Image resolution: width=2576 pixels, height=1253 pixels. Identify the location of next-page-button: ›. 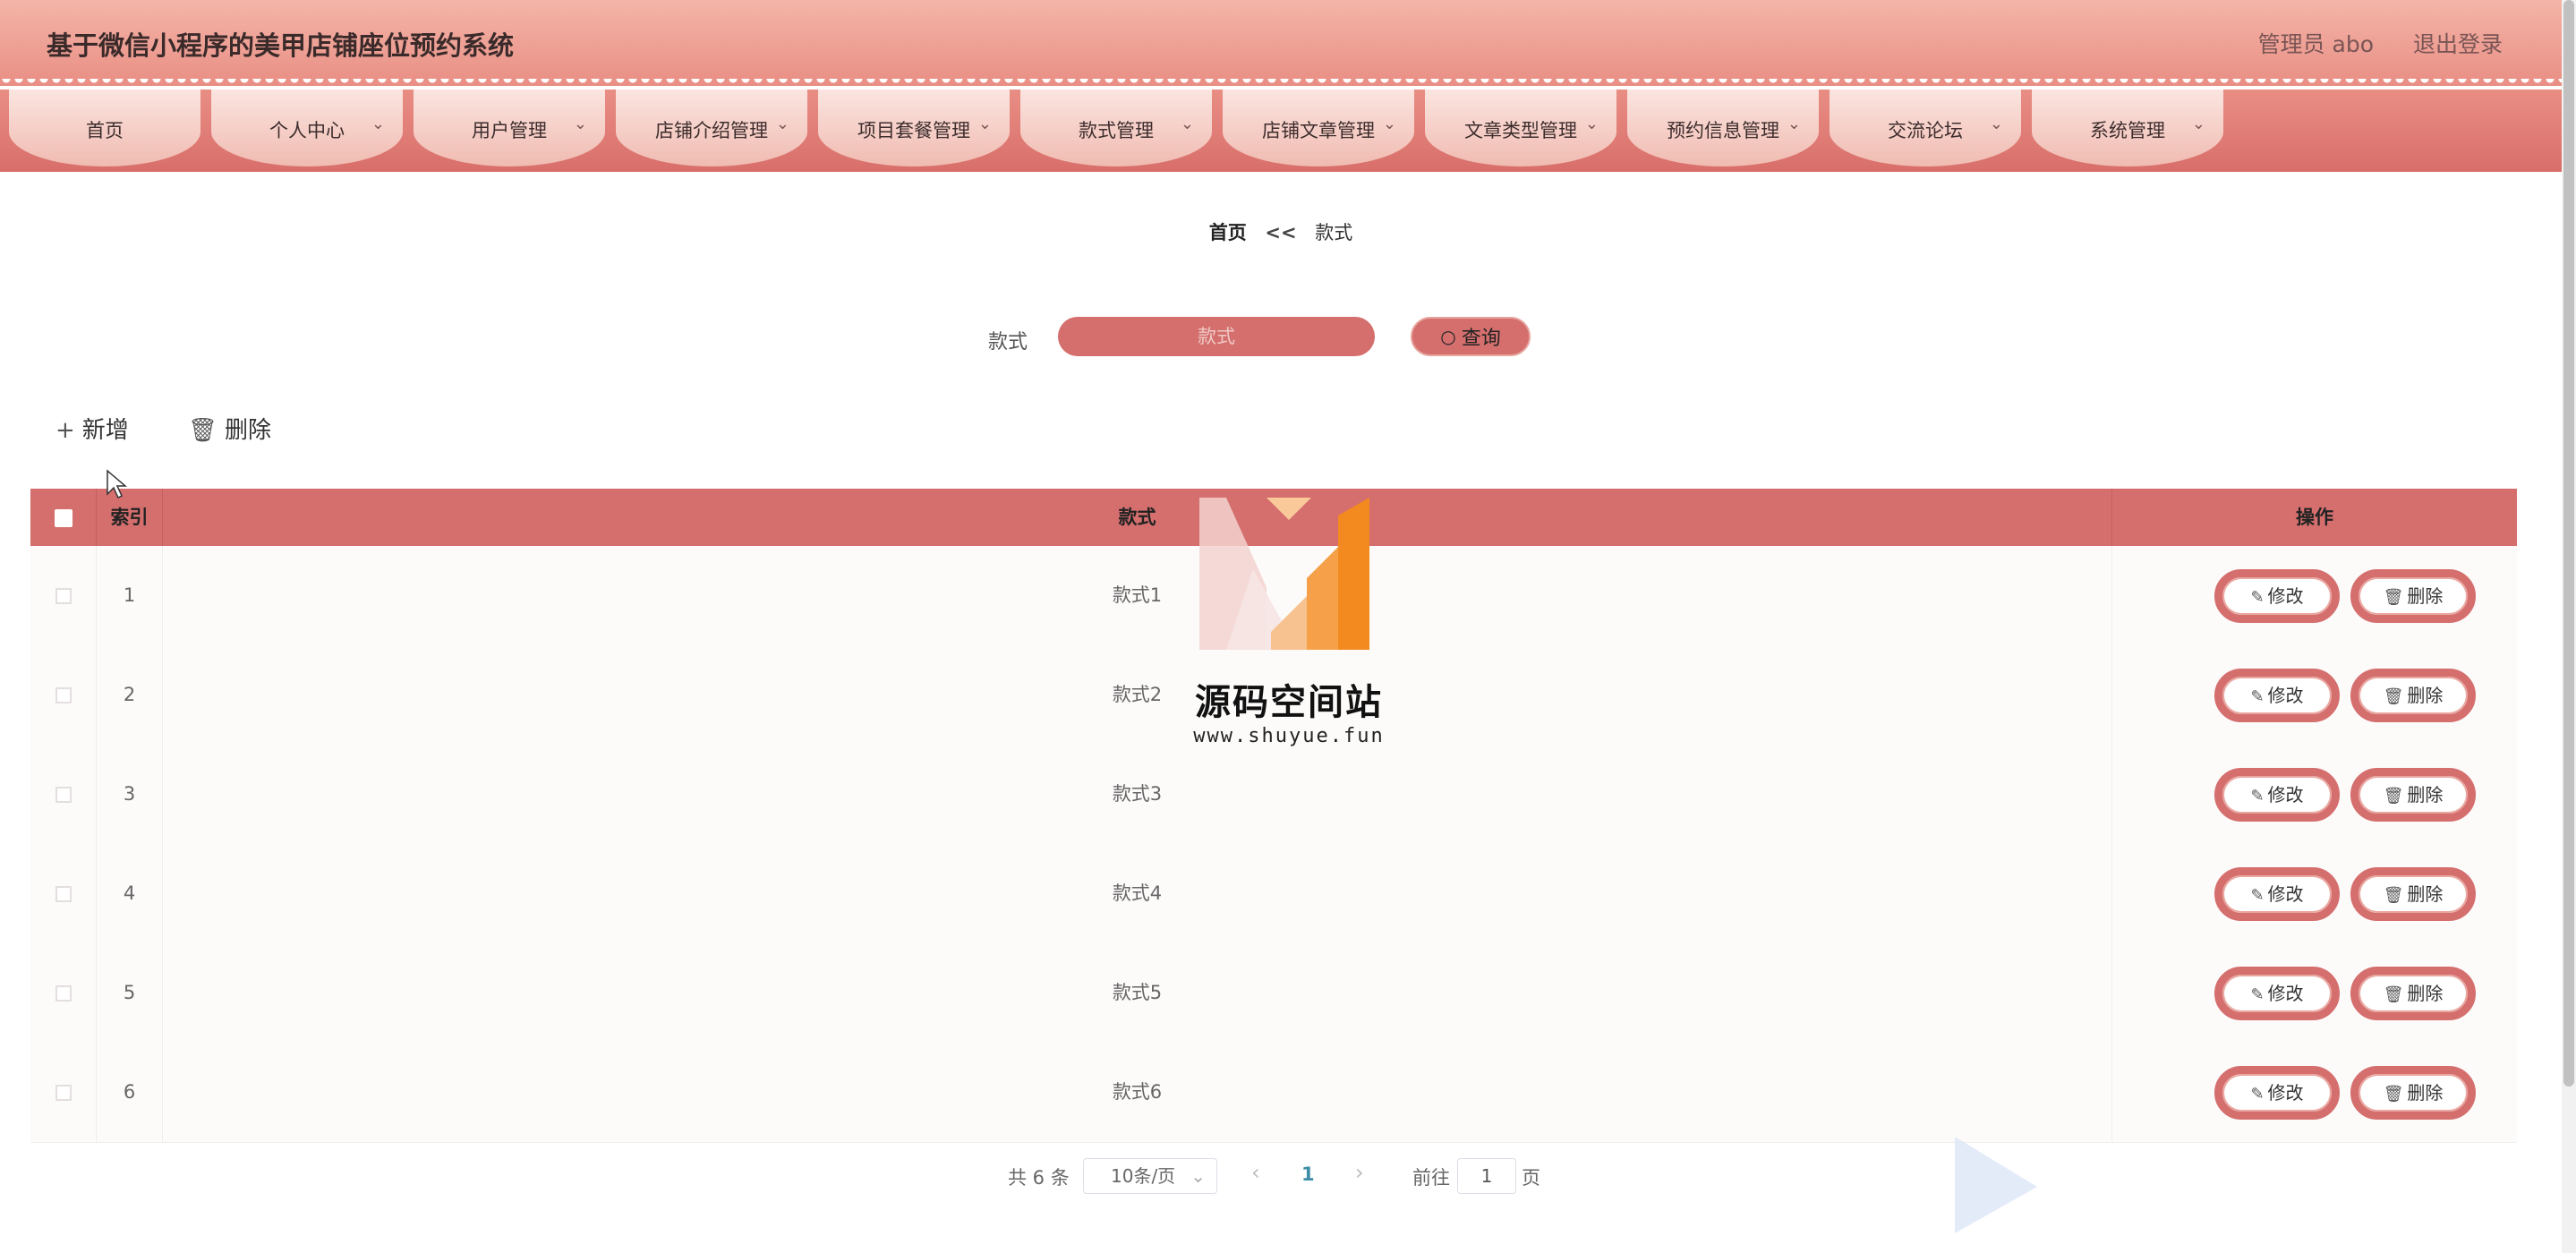
(1359, 1172).